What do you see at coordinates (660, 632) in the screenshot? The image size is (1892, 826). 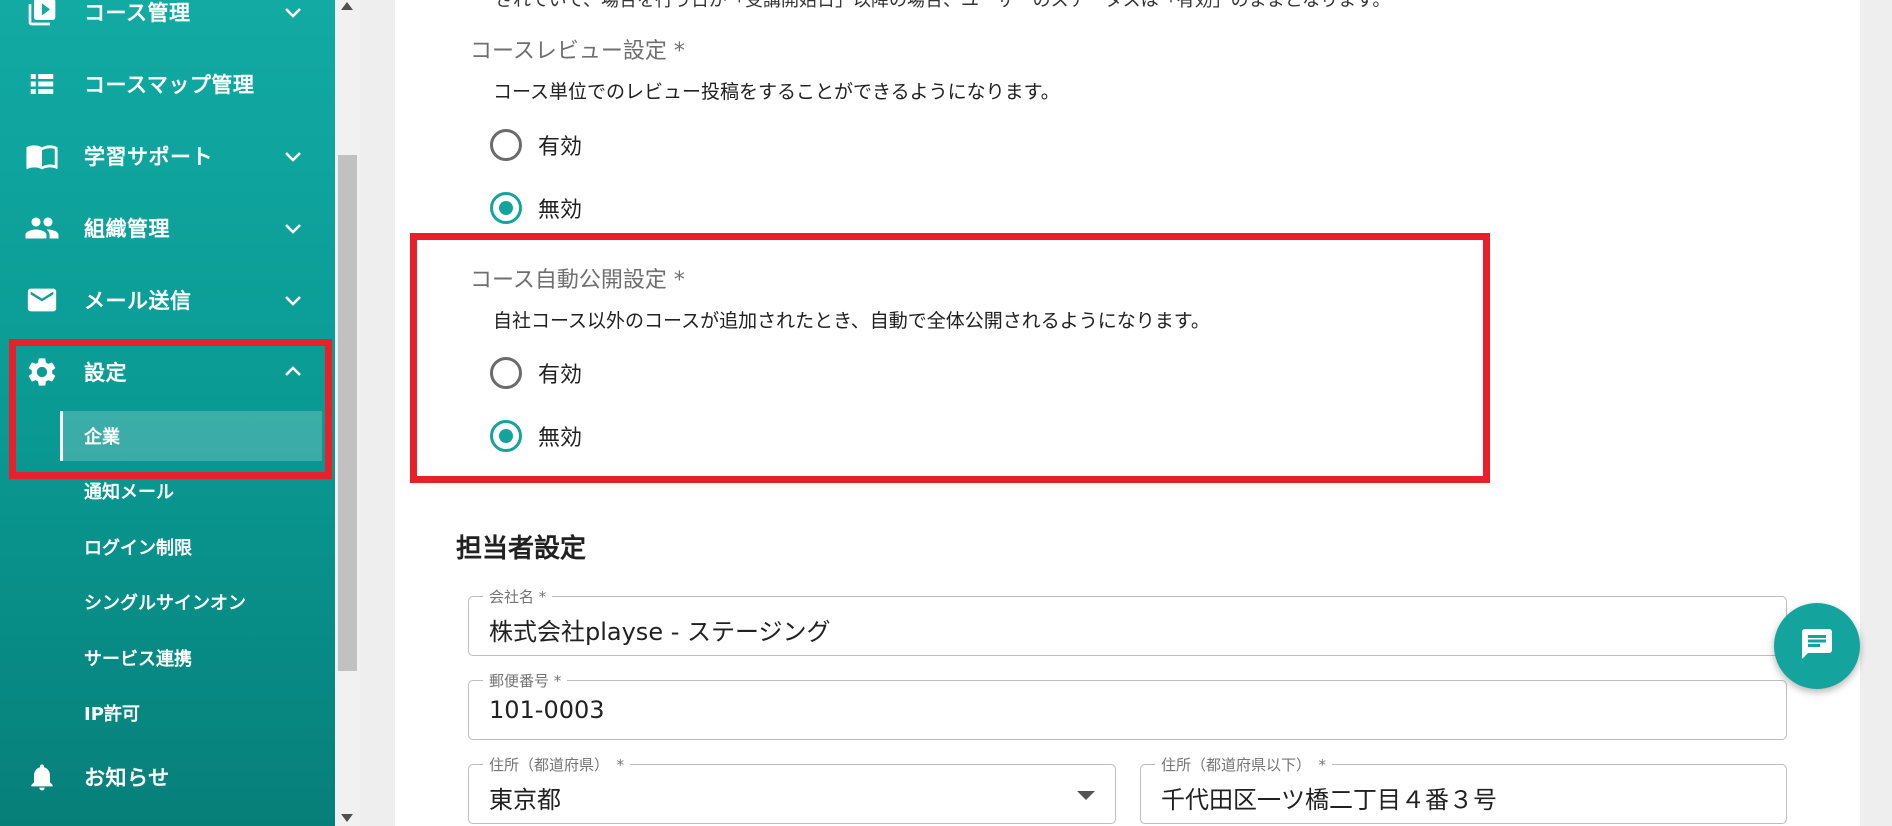 I see `field-value: 株式会社playse - ステージング` at bounding box center [660, 632].